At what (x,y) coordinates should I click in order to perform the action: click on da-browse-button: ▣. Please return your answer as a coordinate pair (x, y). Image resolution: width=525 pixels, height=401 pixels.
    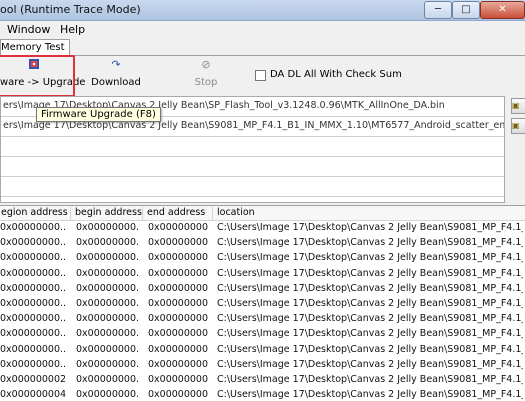
    Looking at the image, I should click on (518, 106).